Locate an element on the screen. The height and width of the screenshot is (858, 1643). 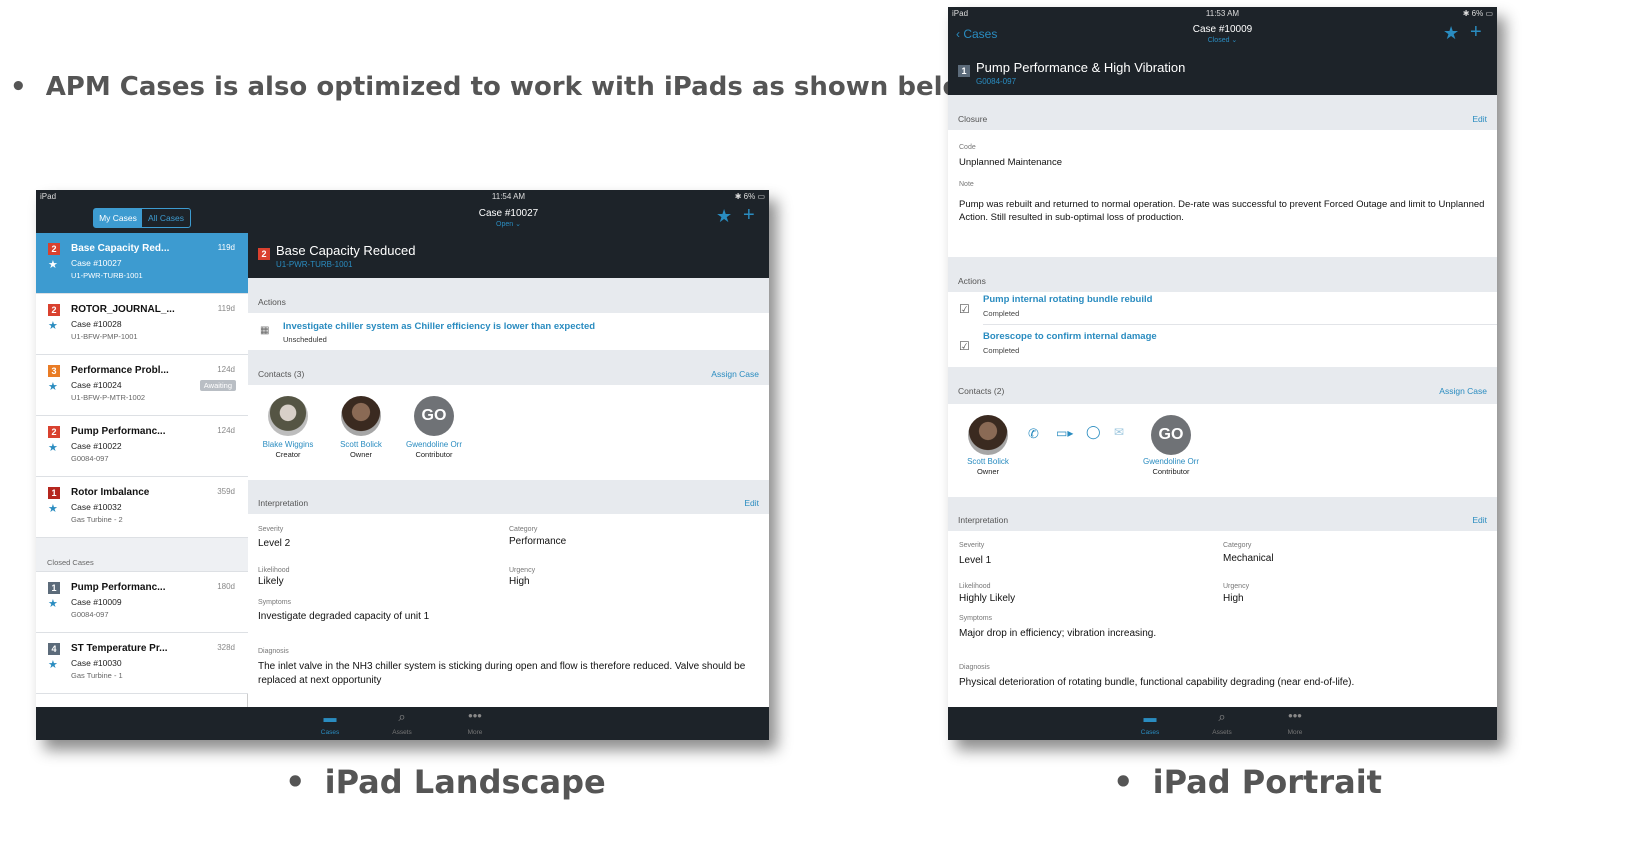
symptoms-value: Investigate degraded capacity of unit 1 is located at coordinates (344, 616).